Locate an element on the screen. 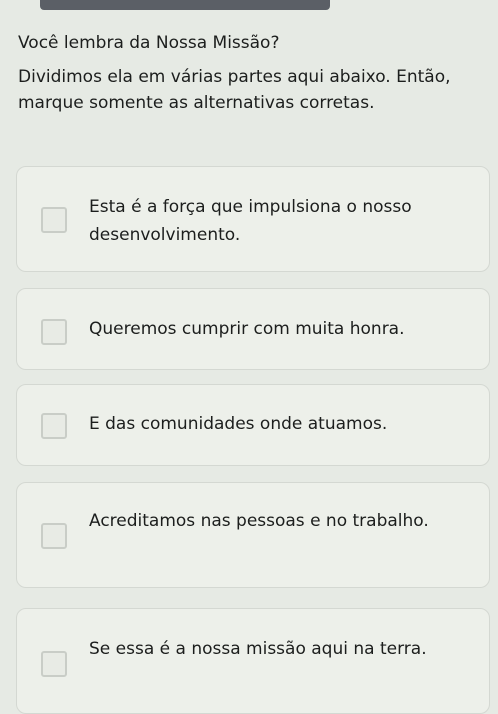  option-3: E das comunidades onde atuamos. is located at coordinates (253, 425).